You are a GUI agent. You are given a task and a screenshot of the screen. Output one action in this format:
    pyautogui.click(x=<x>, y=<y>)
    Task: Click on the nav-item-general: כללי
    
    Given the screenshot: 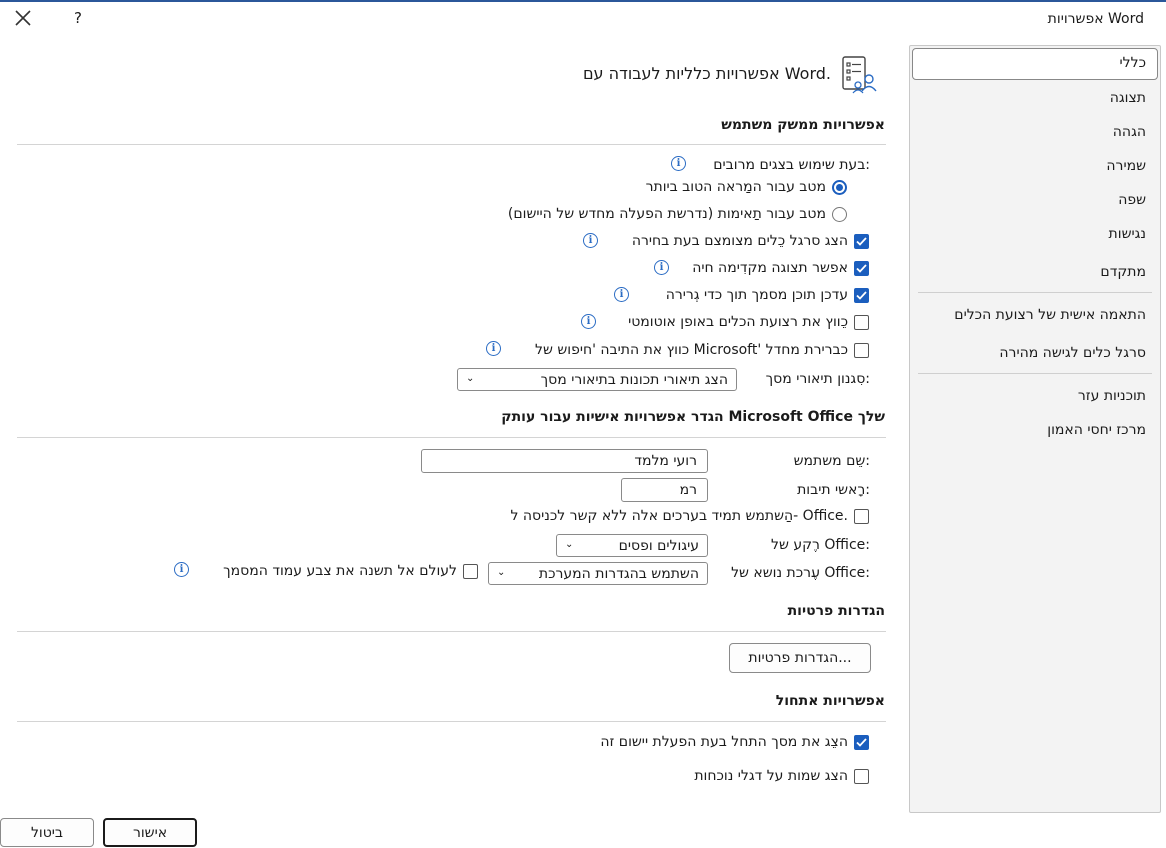 What is the action you would take?
    pyautogui.click(x=1133, y=63)
    